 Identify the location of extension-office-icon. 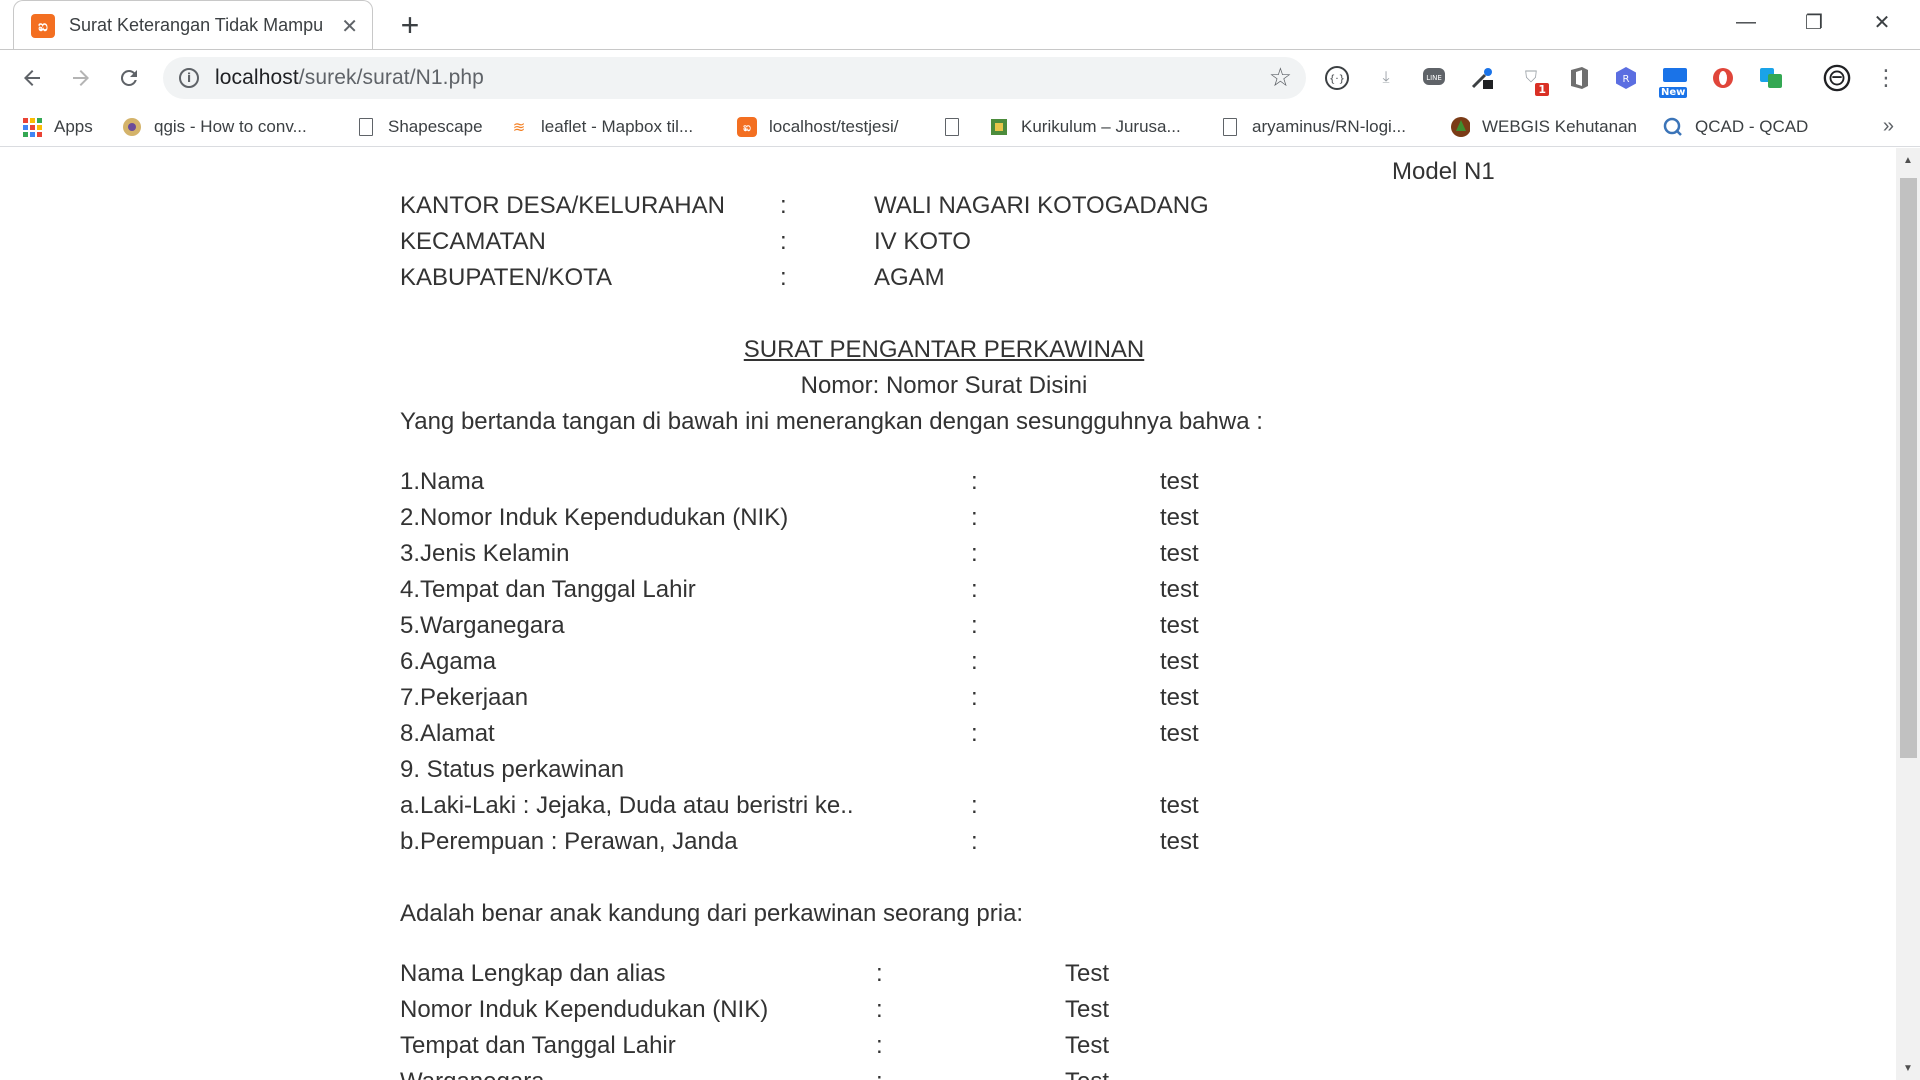
(1579, 78).